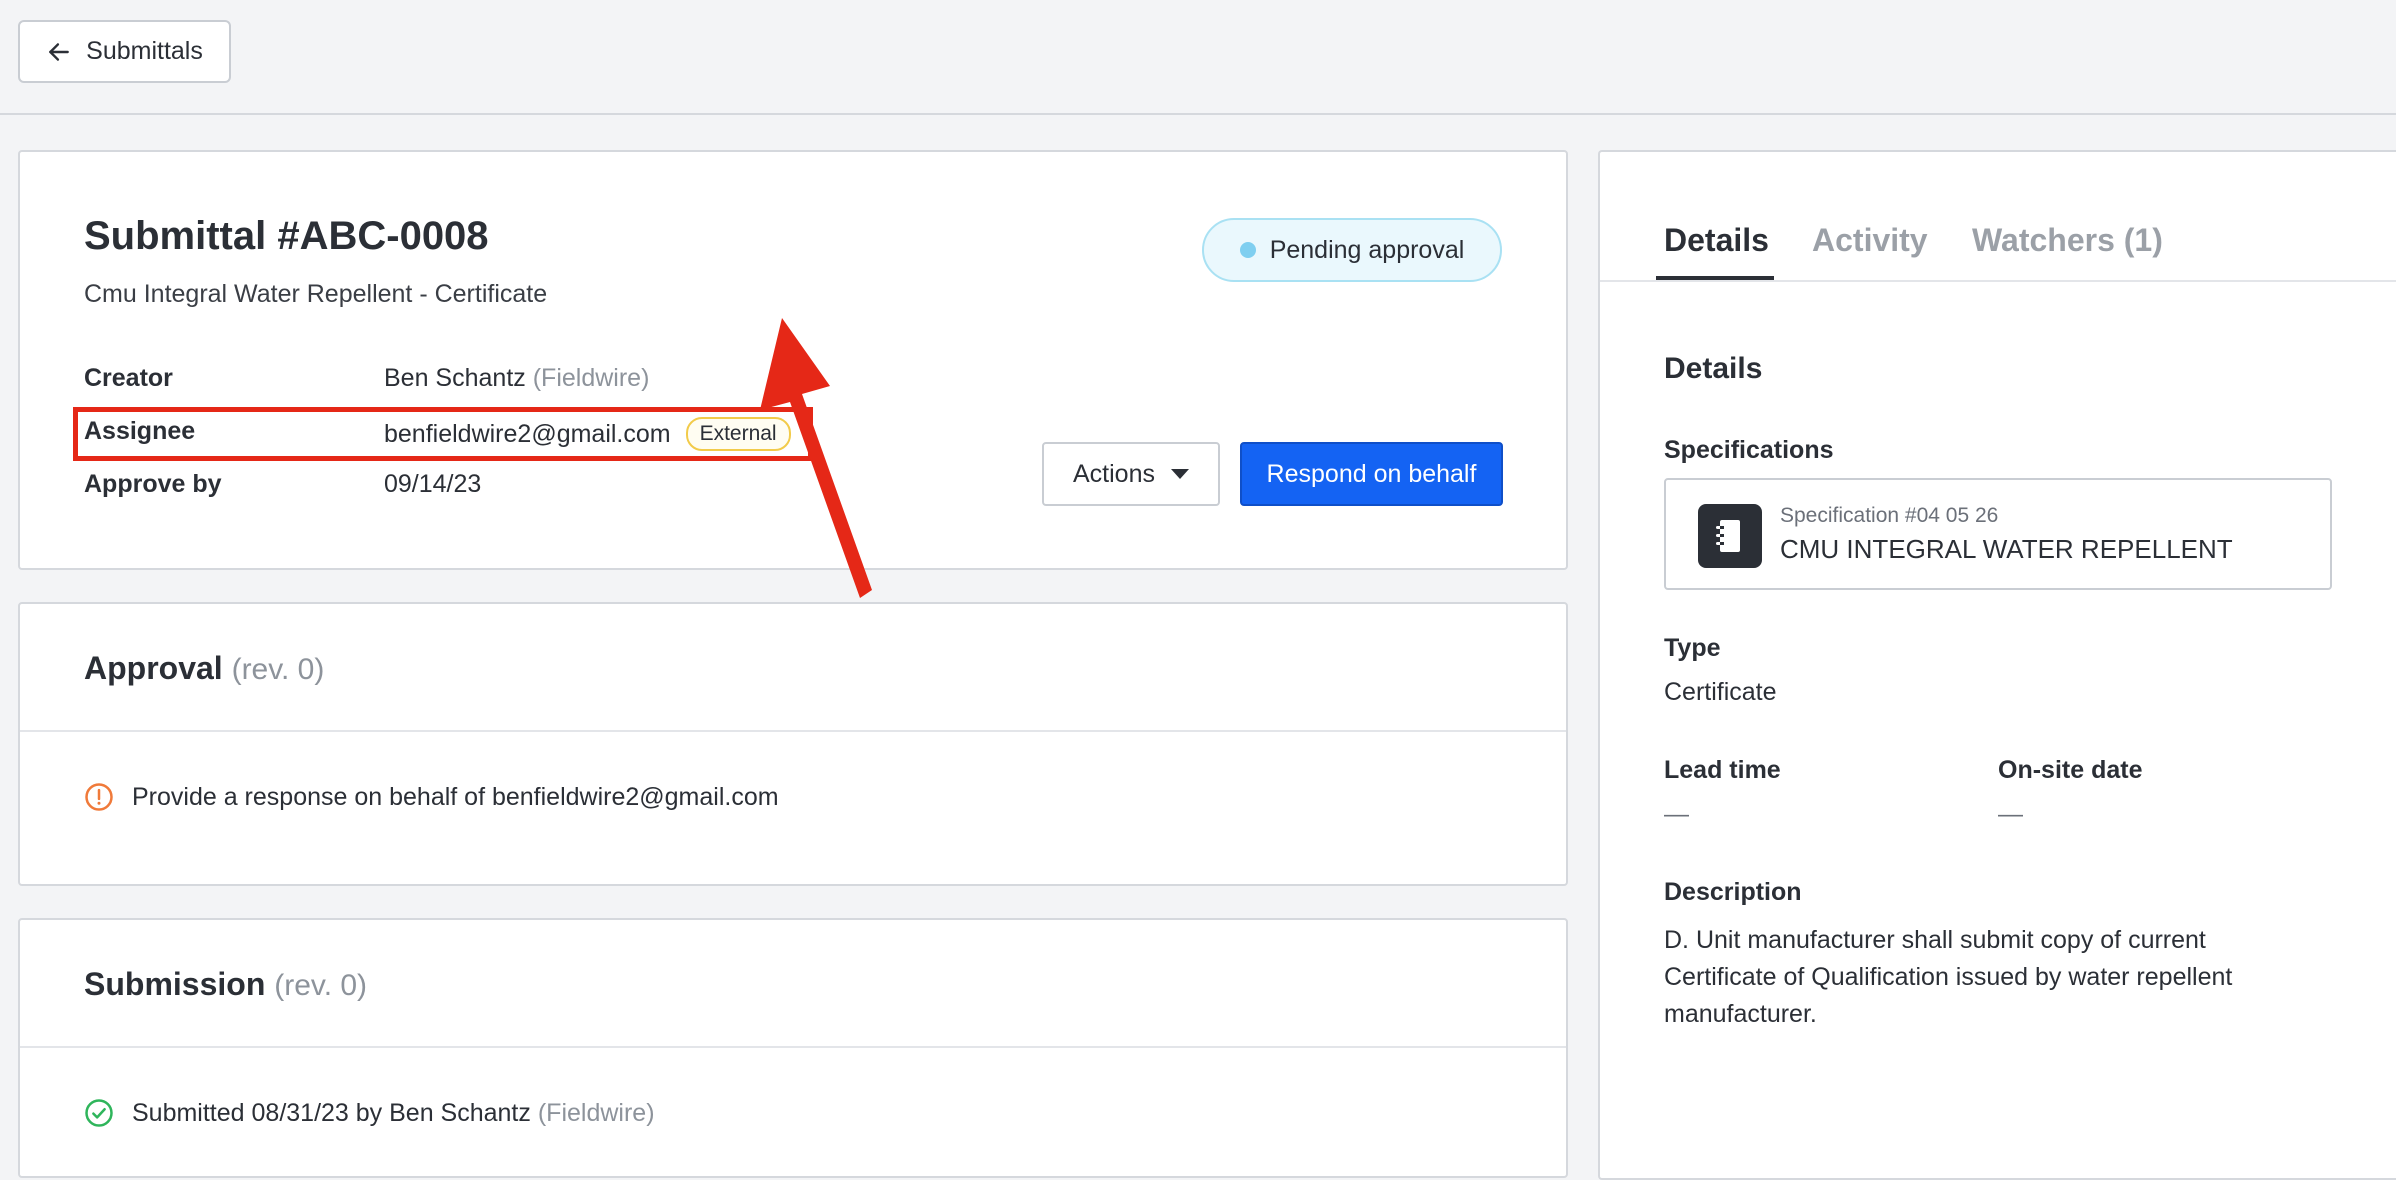 The width and height of the screenshot is (2396, 1180). I want to click on submission-notice-org: (Fieldwire), so click(596, 1112).